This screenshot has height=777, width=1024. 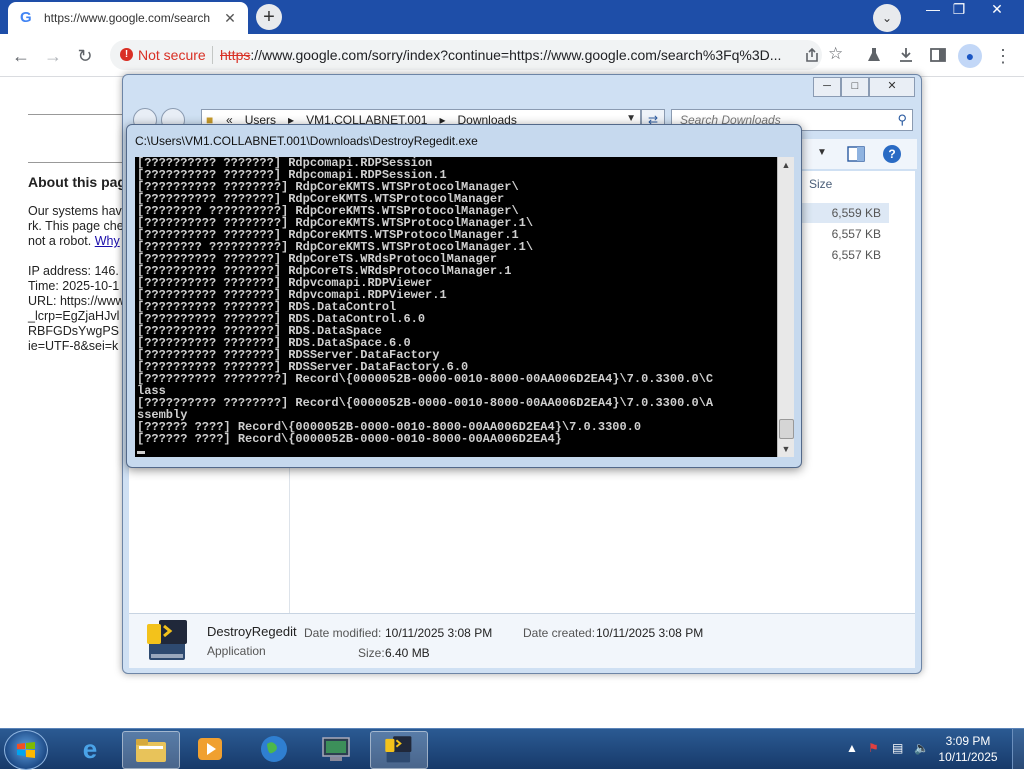 What do you see at coordinates (210, 749) in the screenshot?
I see `media-player-icon` at bounding box center [210, 749].